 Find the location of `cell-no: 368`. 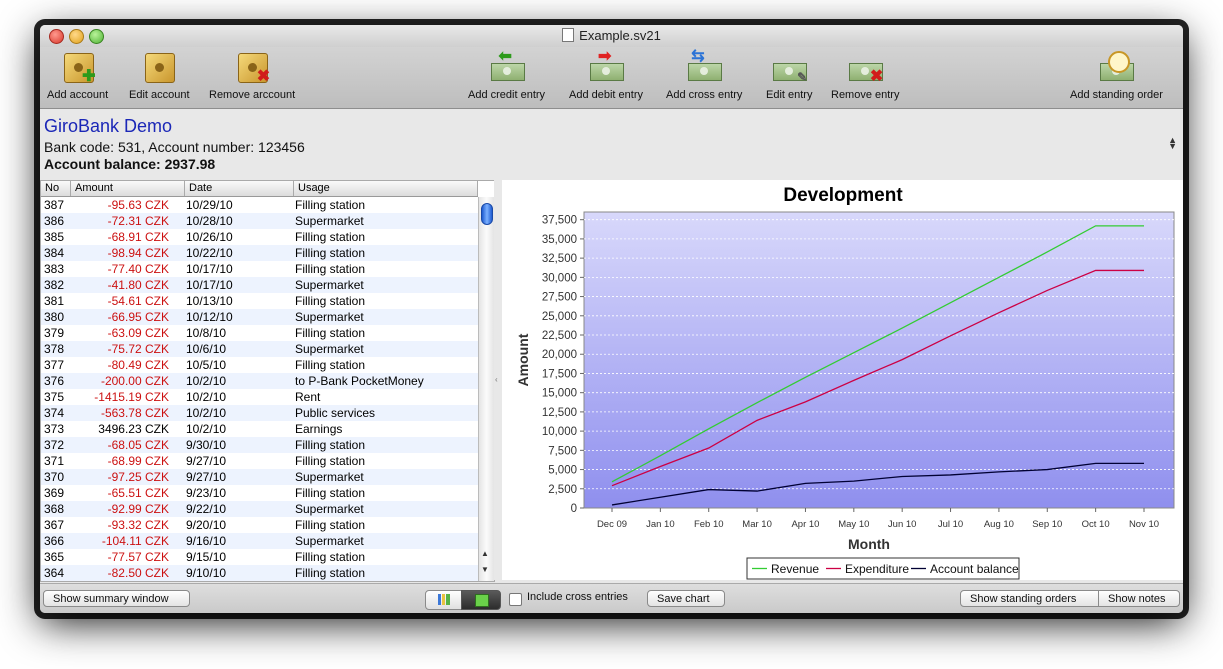

cell-no: 368 is located at coordinates (54, 509).